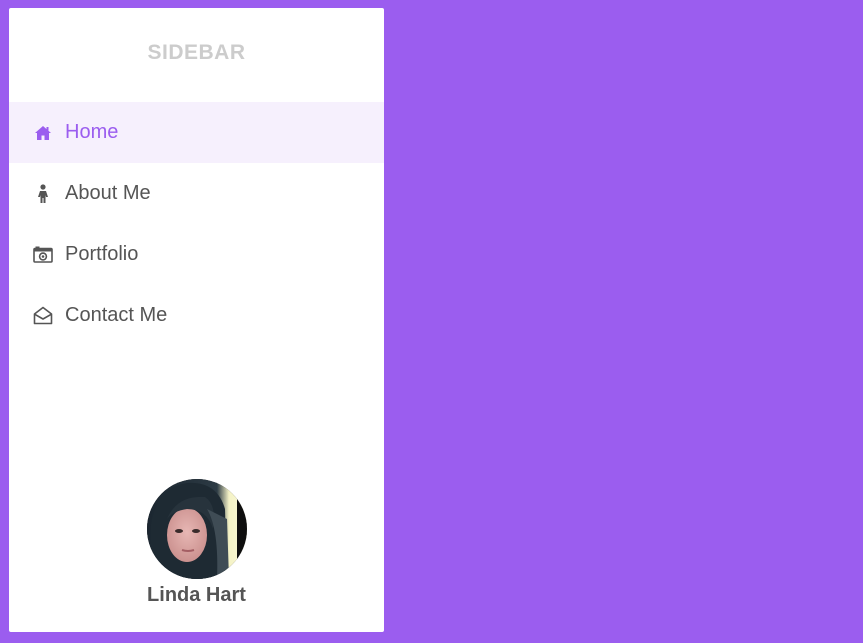  What do you see at coordinates (196, 52) in the screenshot?
I see `sidebar-title: SIDEBAR` at bounding box center [196, 52].